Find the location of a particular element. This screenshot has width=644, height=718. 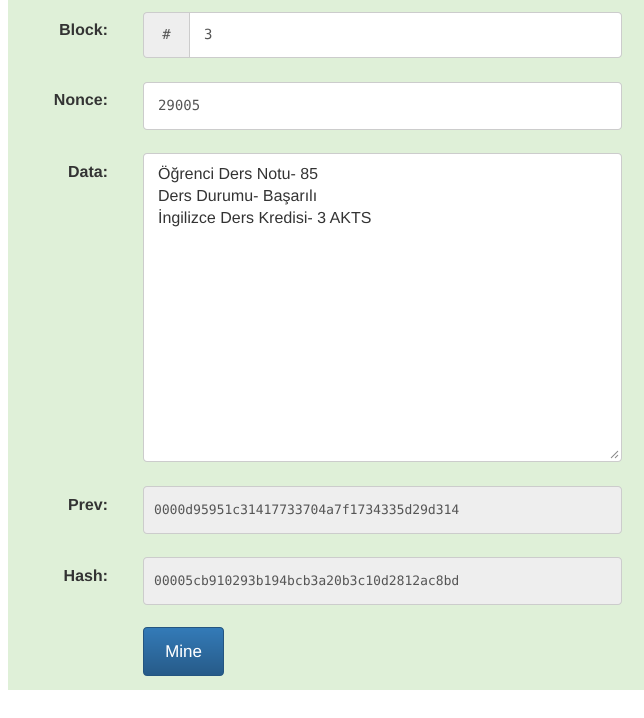

field-label: Data: is located at coordinates (87, 172).